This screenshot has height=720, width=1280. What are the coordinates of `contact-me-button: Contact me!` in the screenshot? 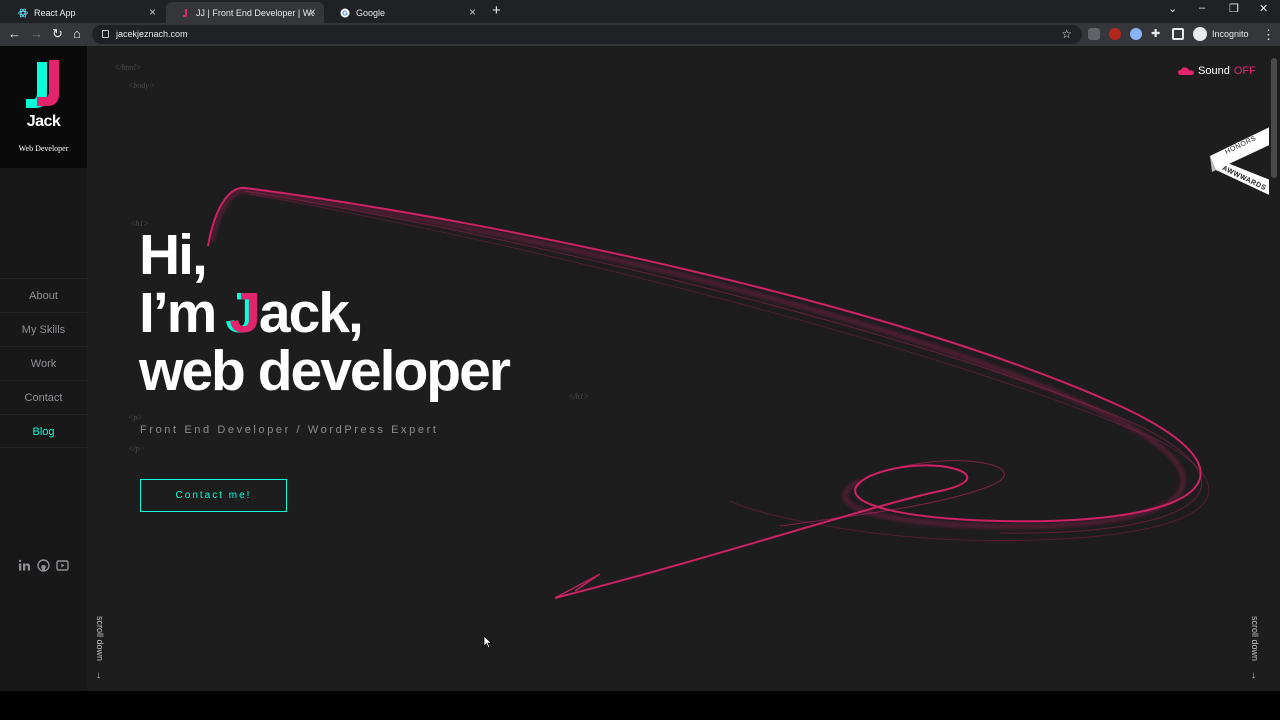 It's located at (213, 495).